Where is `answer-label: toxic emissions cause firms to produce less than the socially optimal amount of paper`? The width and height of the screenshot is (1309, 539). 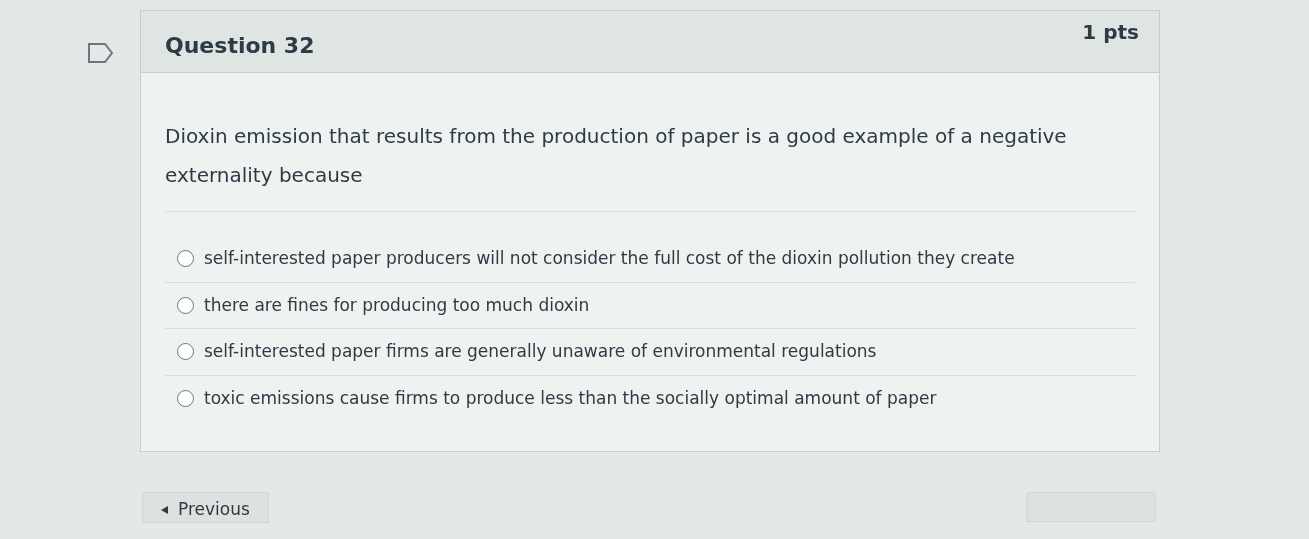 answer-label: toxic emissions cause firms to produce less than the socially optimal amount of paper is located at coordinates (570, 398).